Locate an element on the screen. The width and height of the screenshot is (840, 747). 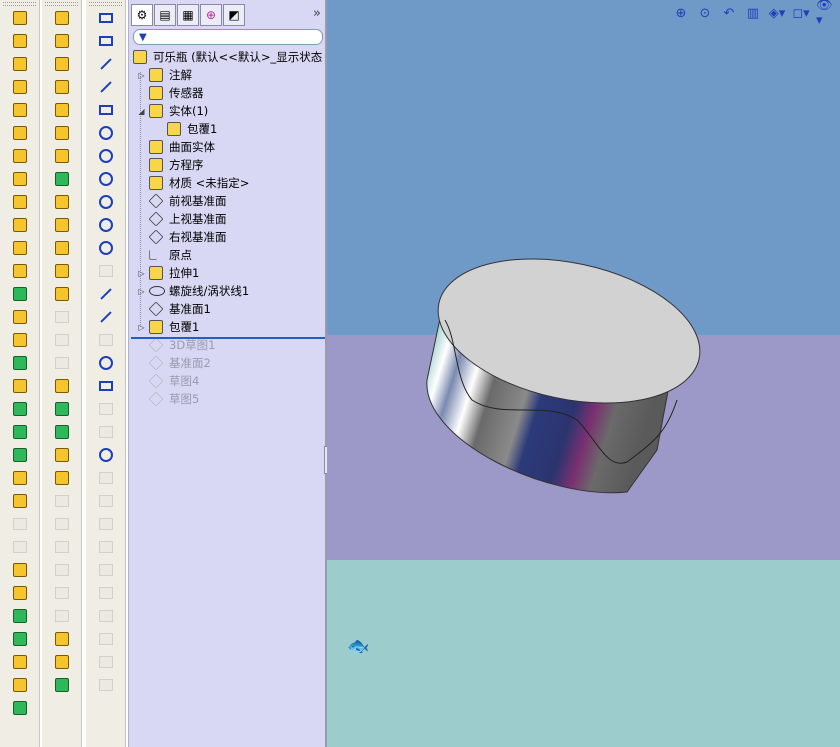
delete-hole-icon is located at coordinates (62, 248).